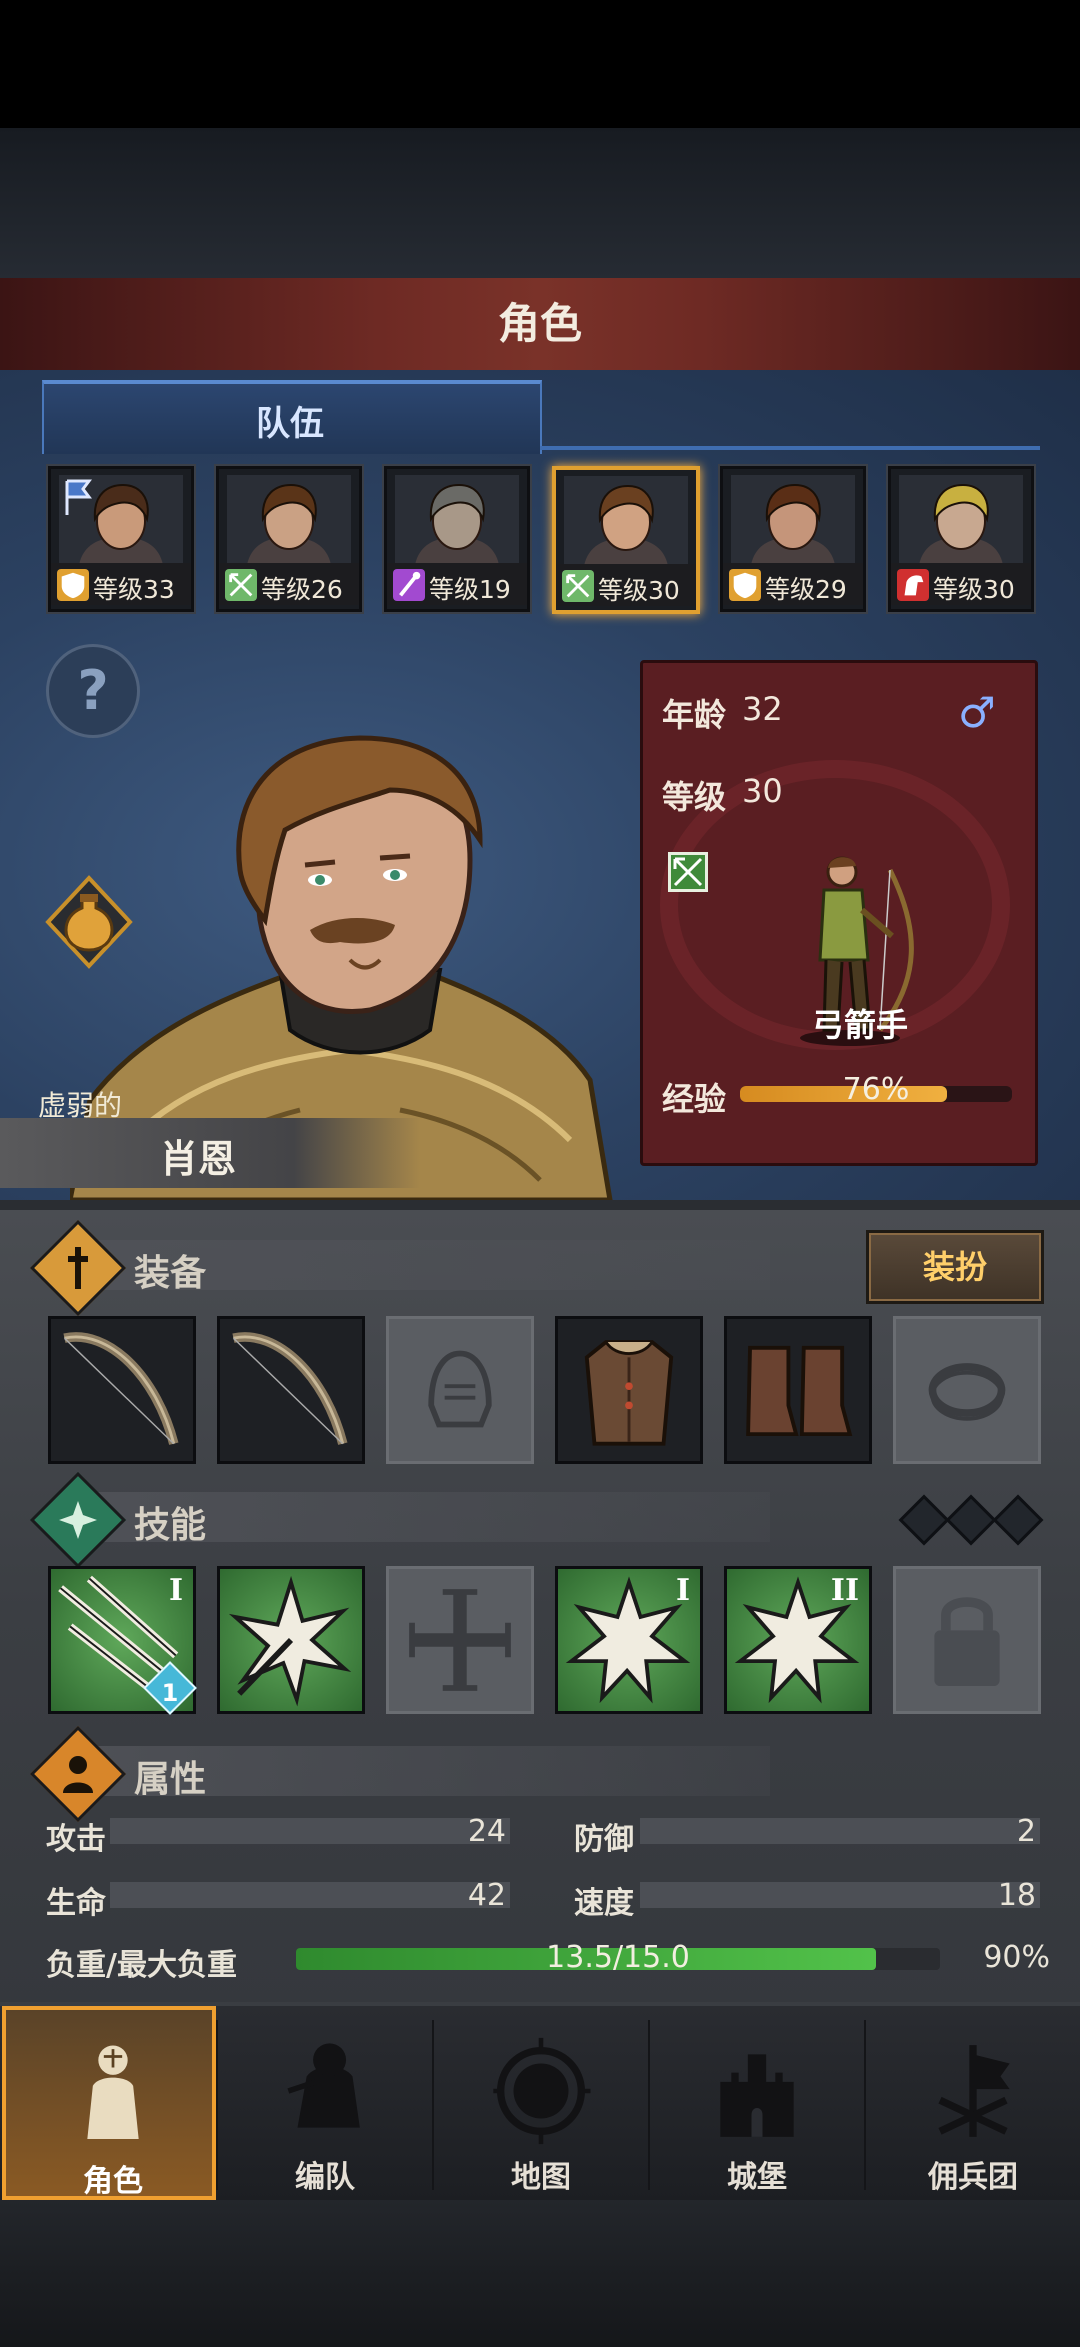  What do you see at coordinates (540, 203) in the screenshot?
I see `header-background` at bounding box center [540, 203].